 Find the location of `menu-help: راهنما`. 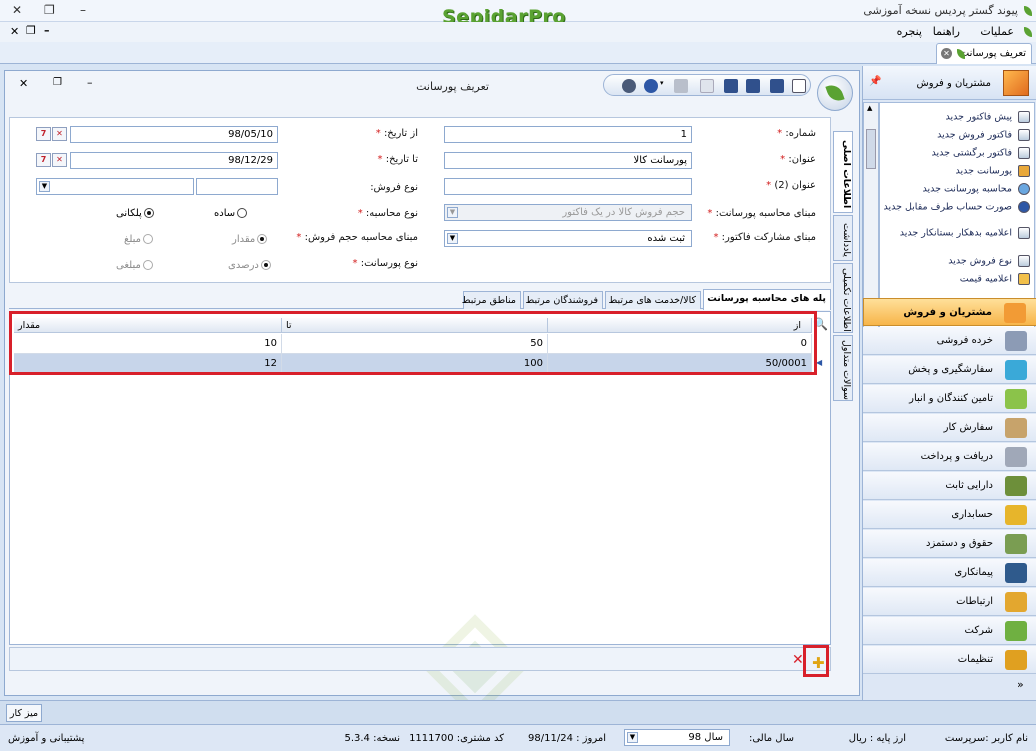

menu-help: راهنما is located at coordinates (946, 31).